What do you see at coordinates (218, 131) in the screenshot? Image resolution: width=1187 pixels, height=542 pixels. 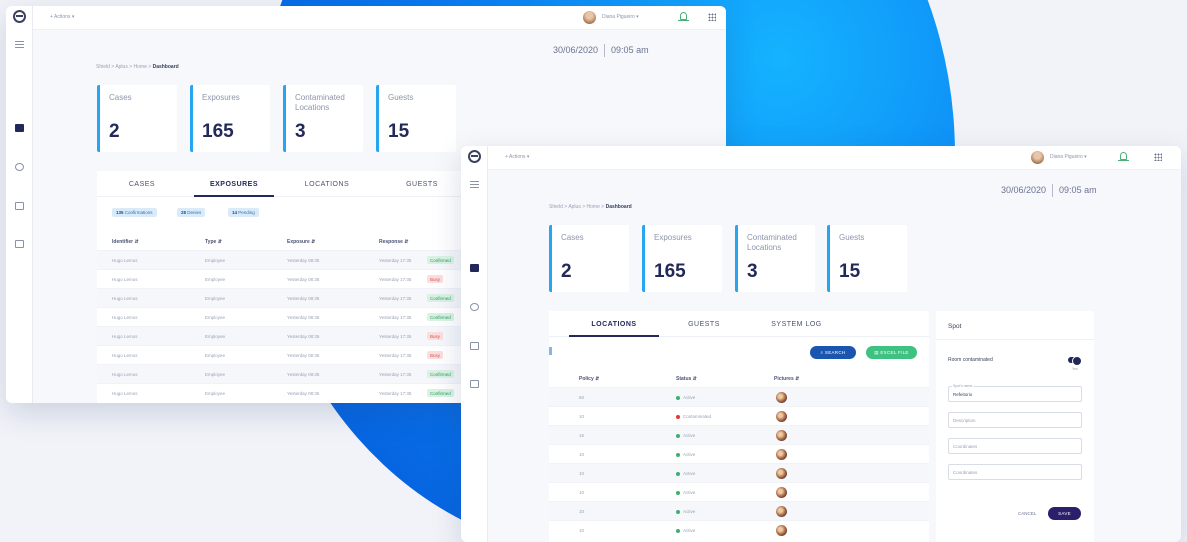 I see `stat-value: 165` at bounding box center [218, 131].